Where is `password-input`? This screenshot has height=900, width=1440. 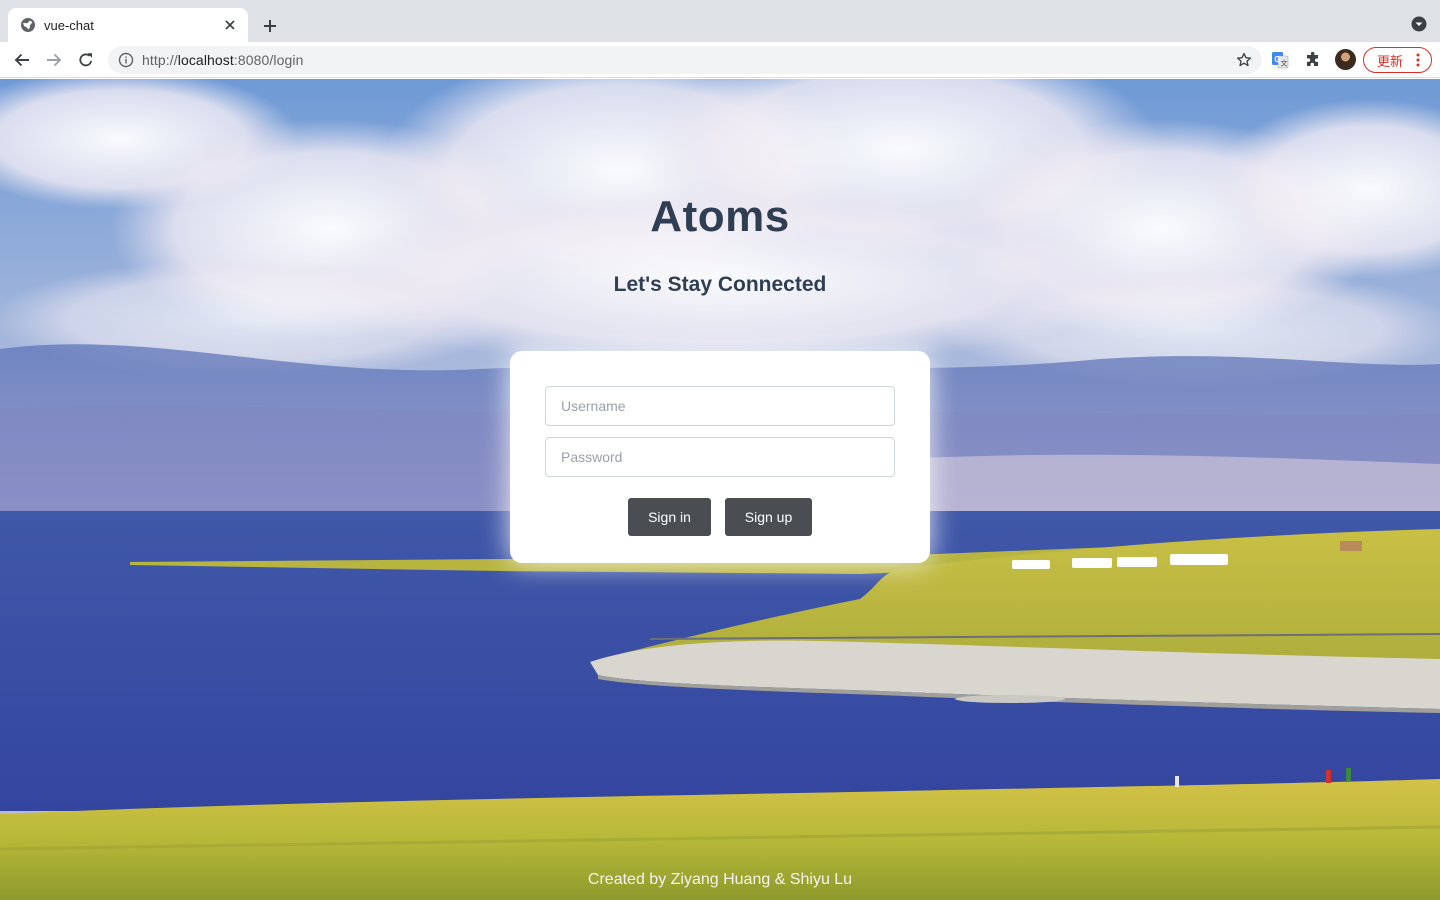 password-input is located at coordinates (720, 457).